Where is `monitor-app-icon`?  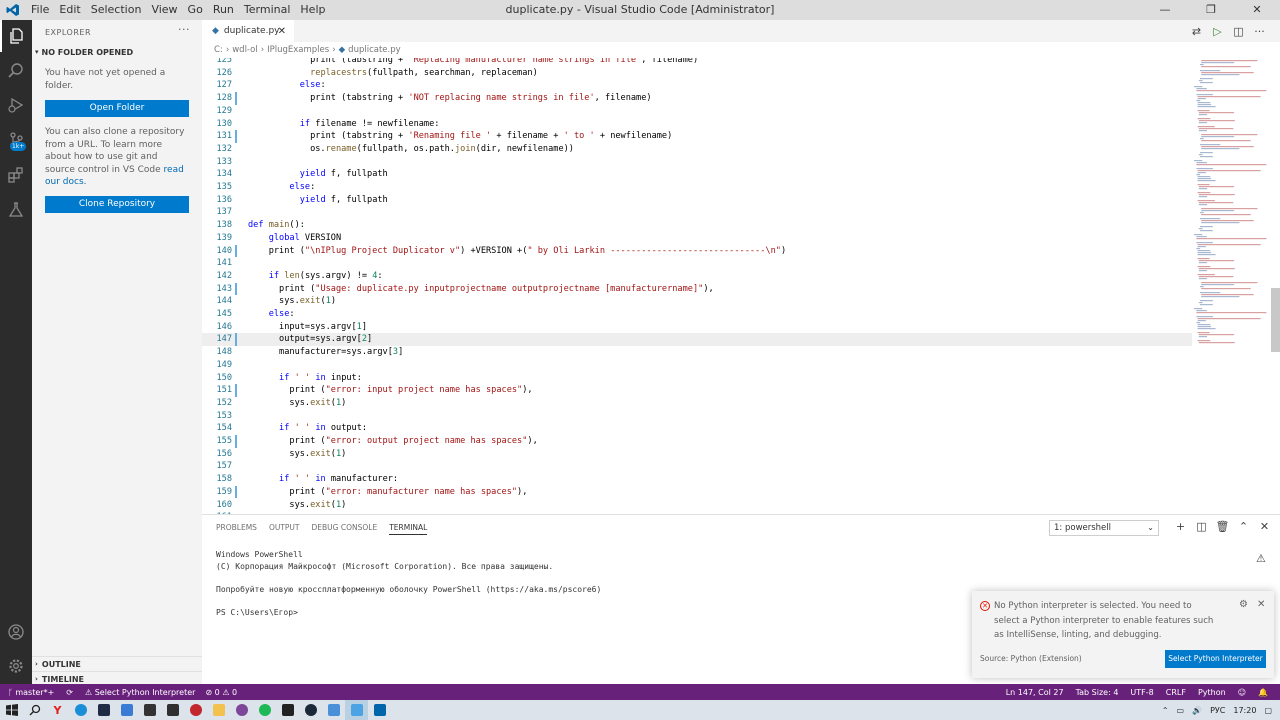 monitor-app-icon is located at coordinates (333, 710).